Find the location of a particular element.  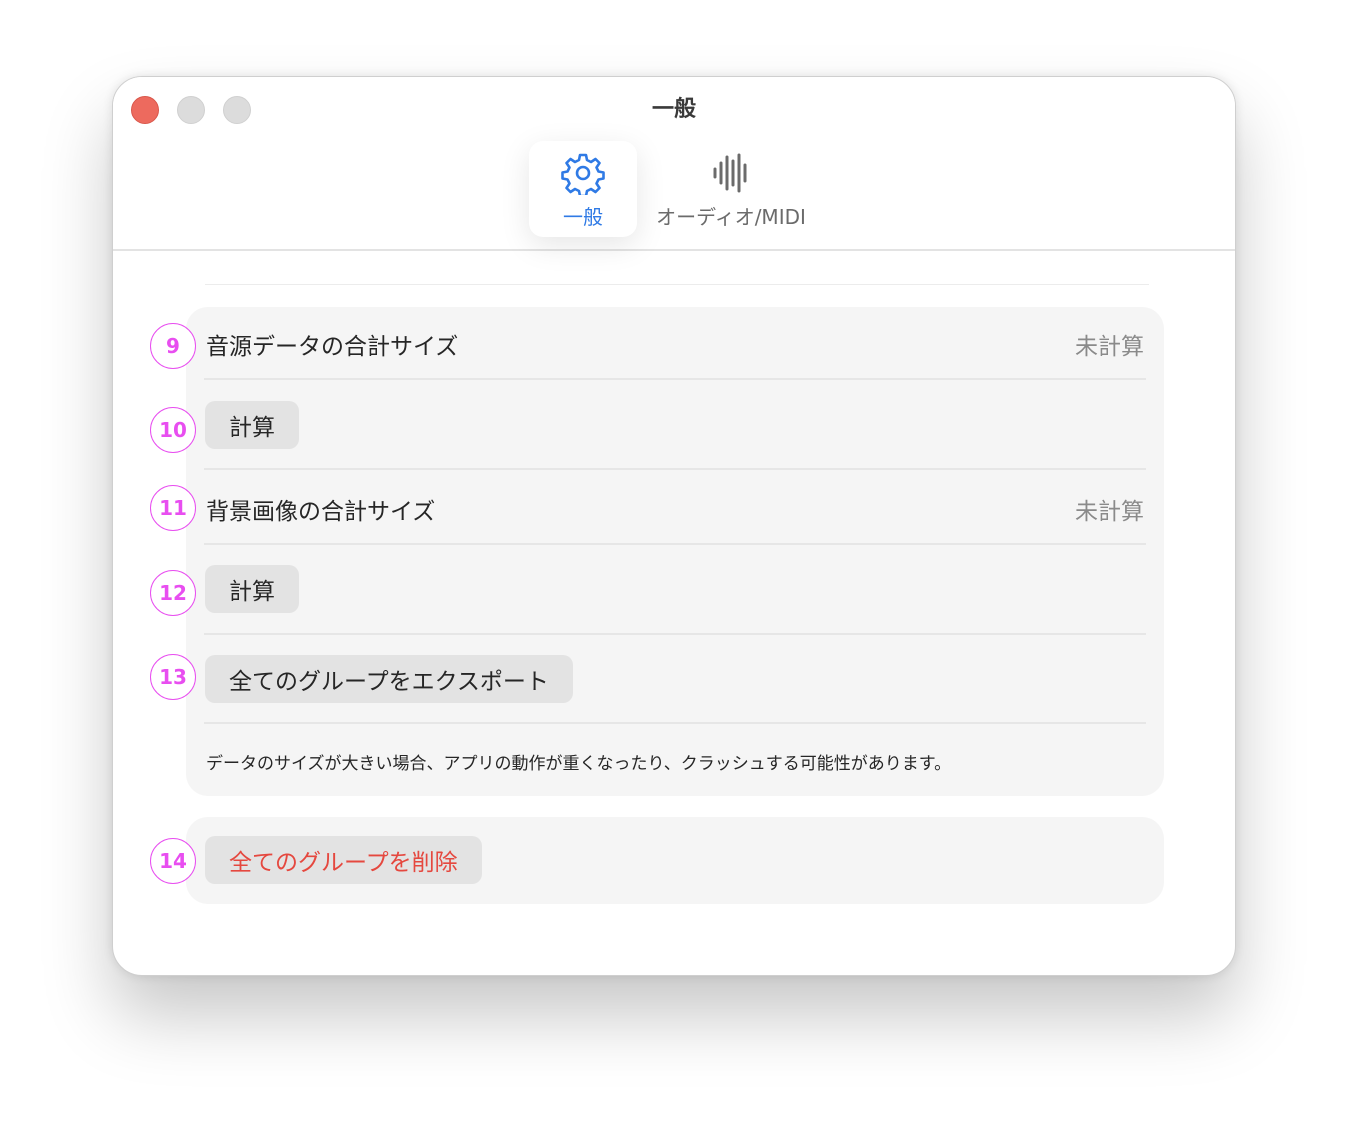

annotation-badge: 10 is located at coordinates (173, 430).